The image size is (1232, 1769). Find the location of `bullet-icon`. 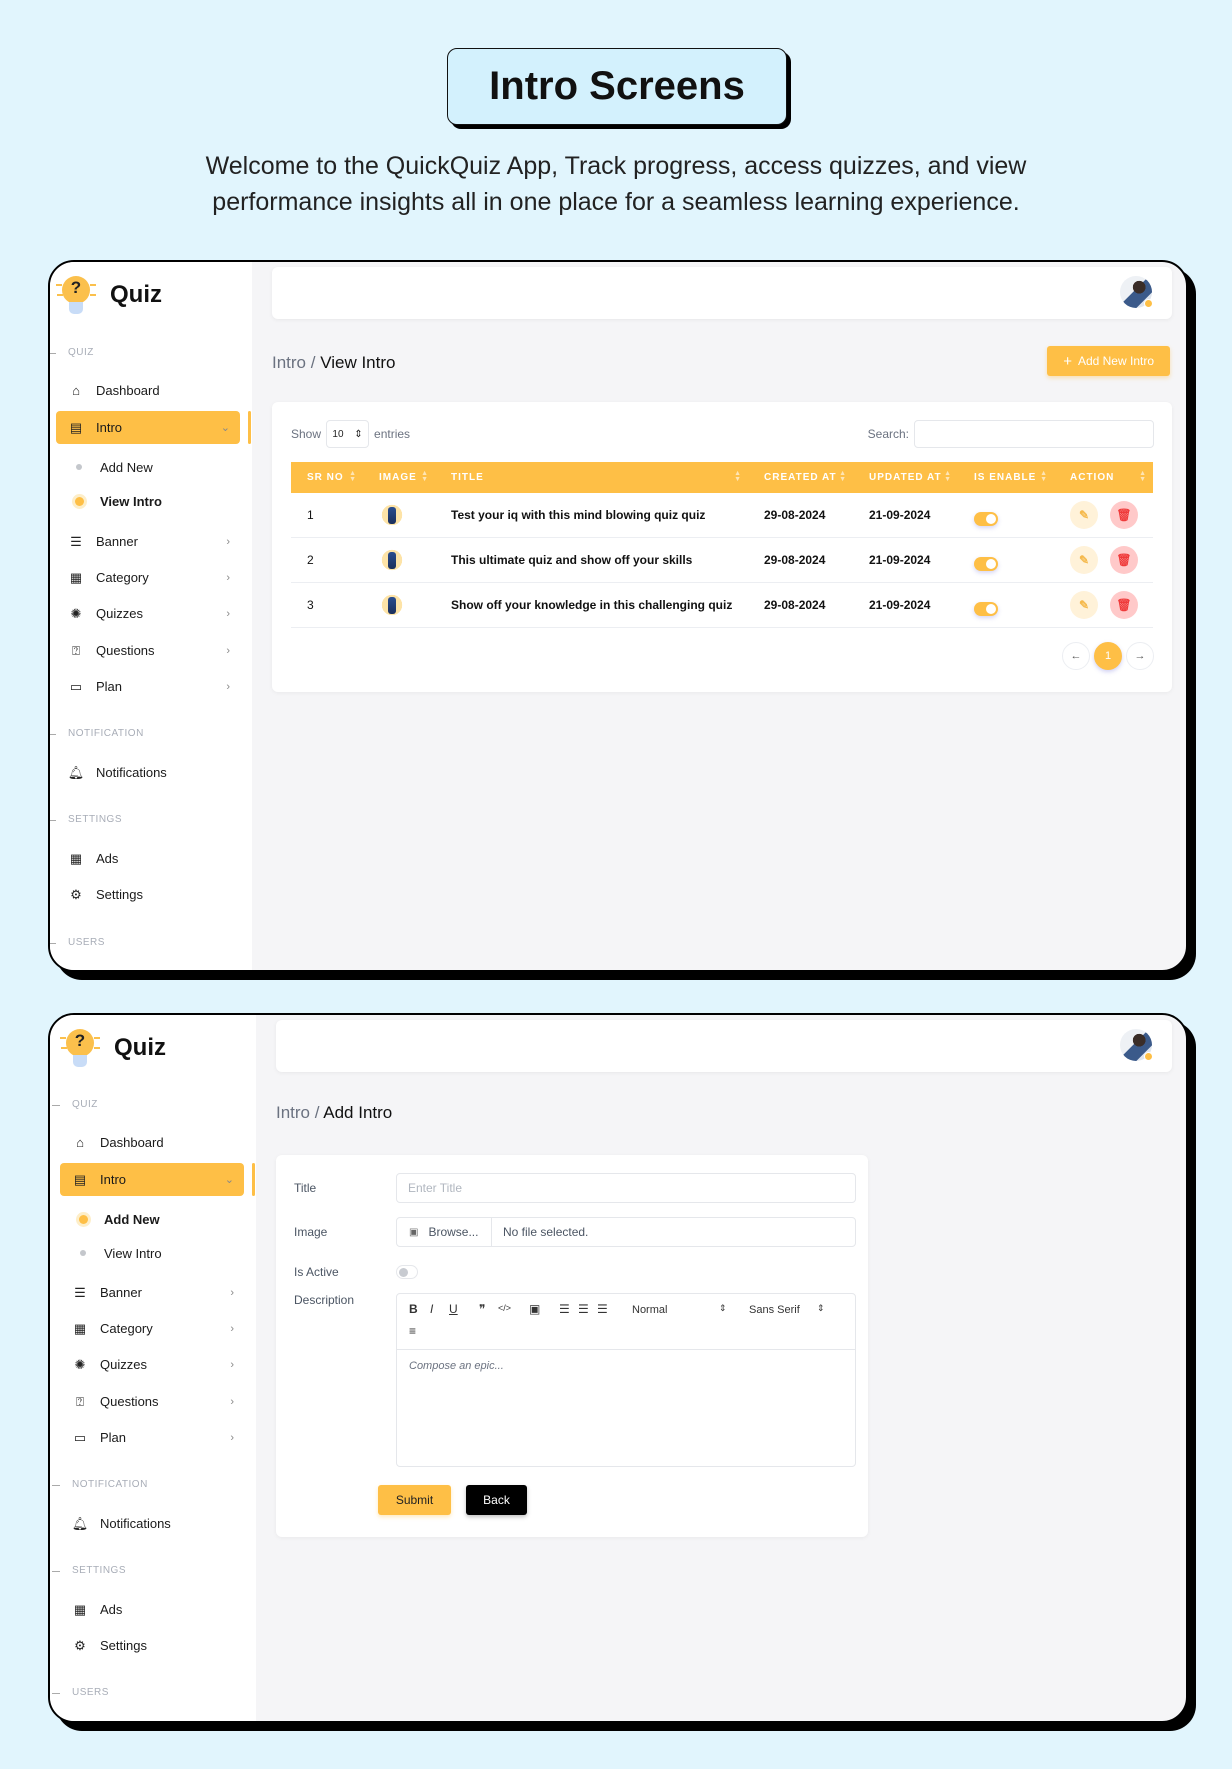

bullet-icon is located at coordinates (79, 467).